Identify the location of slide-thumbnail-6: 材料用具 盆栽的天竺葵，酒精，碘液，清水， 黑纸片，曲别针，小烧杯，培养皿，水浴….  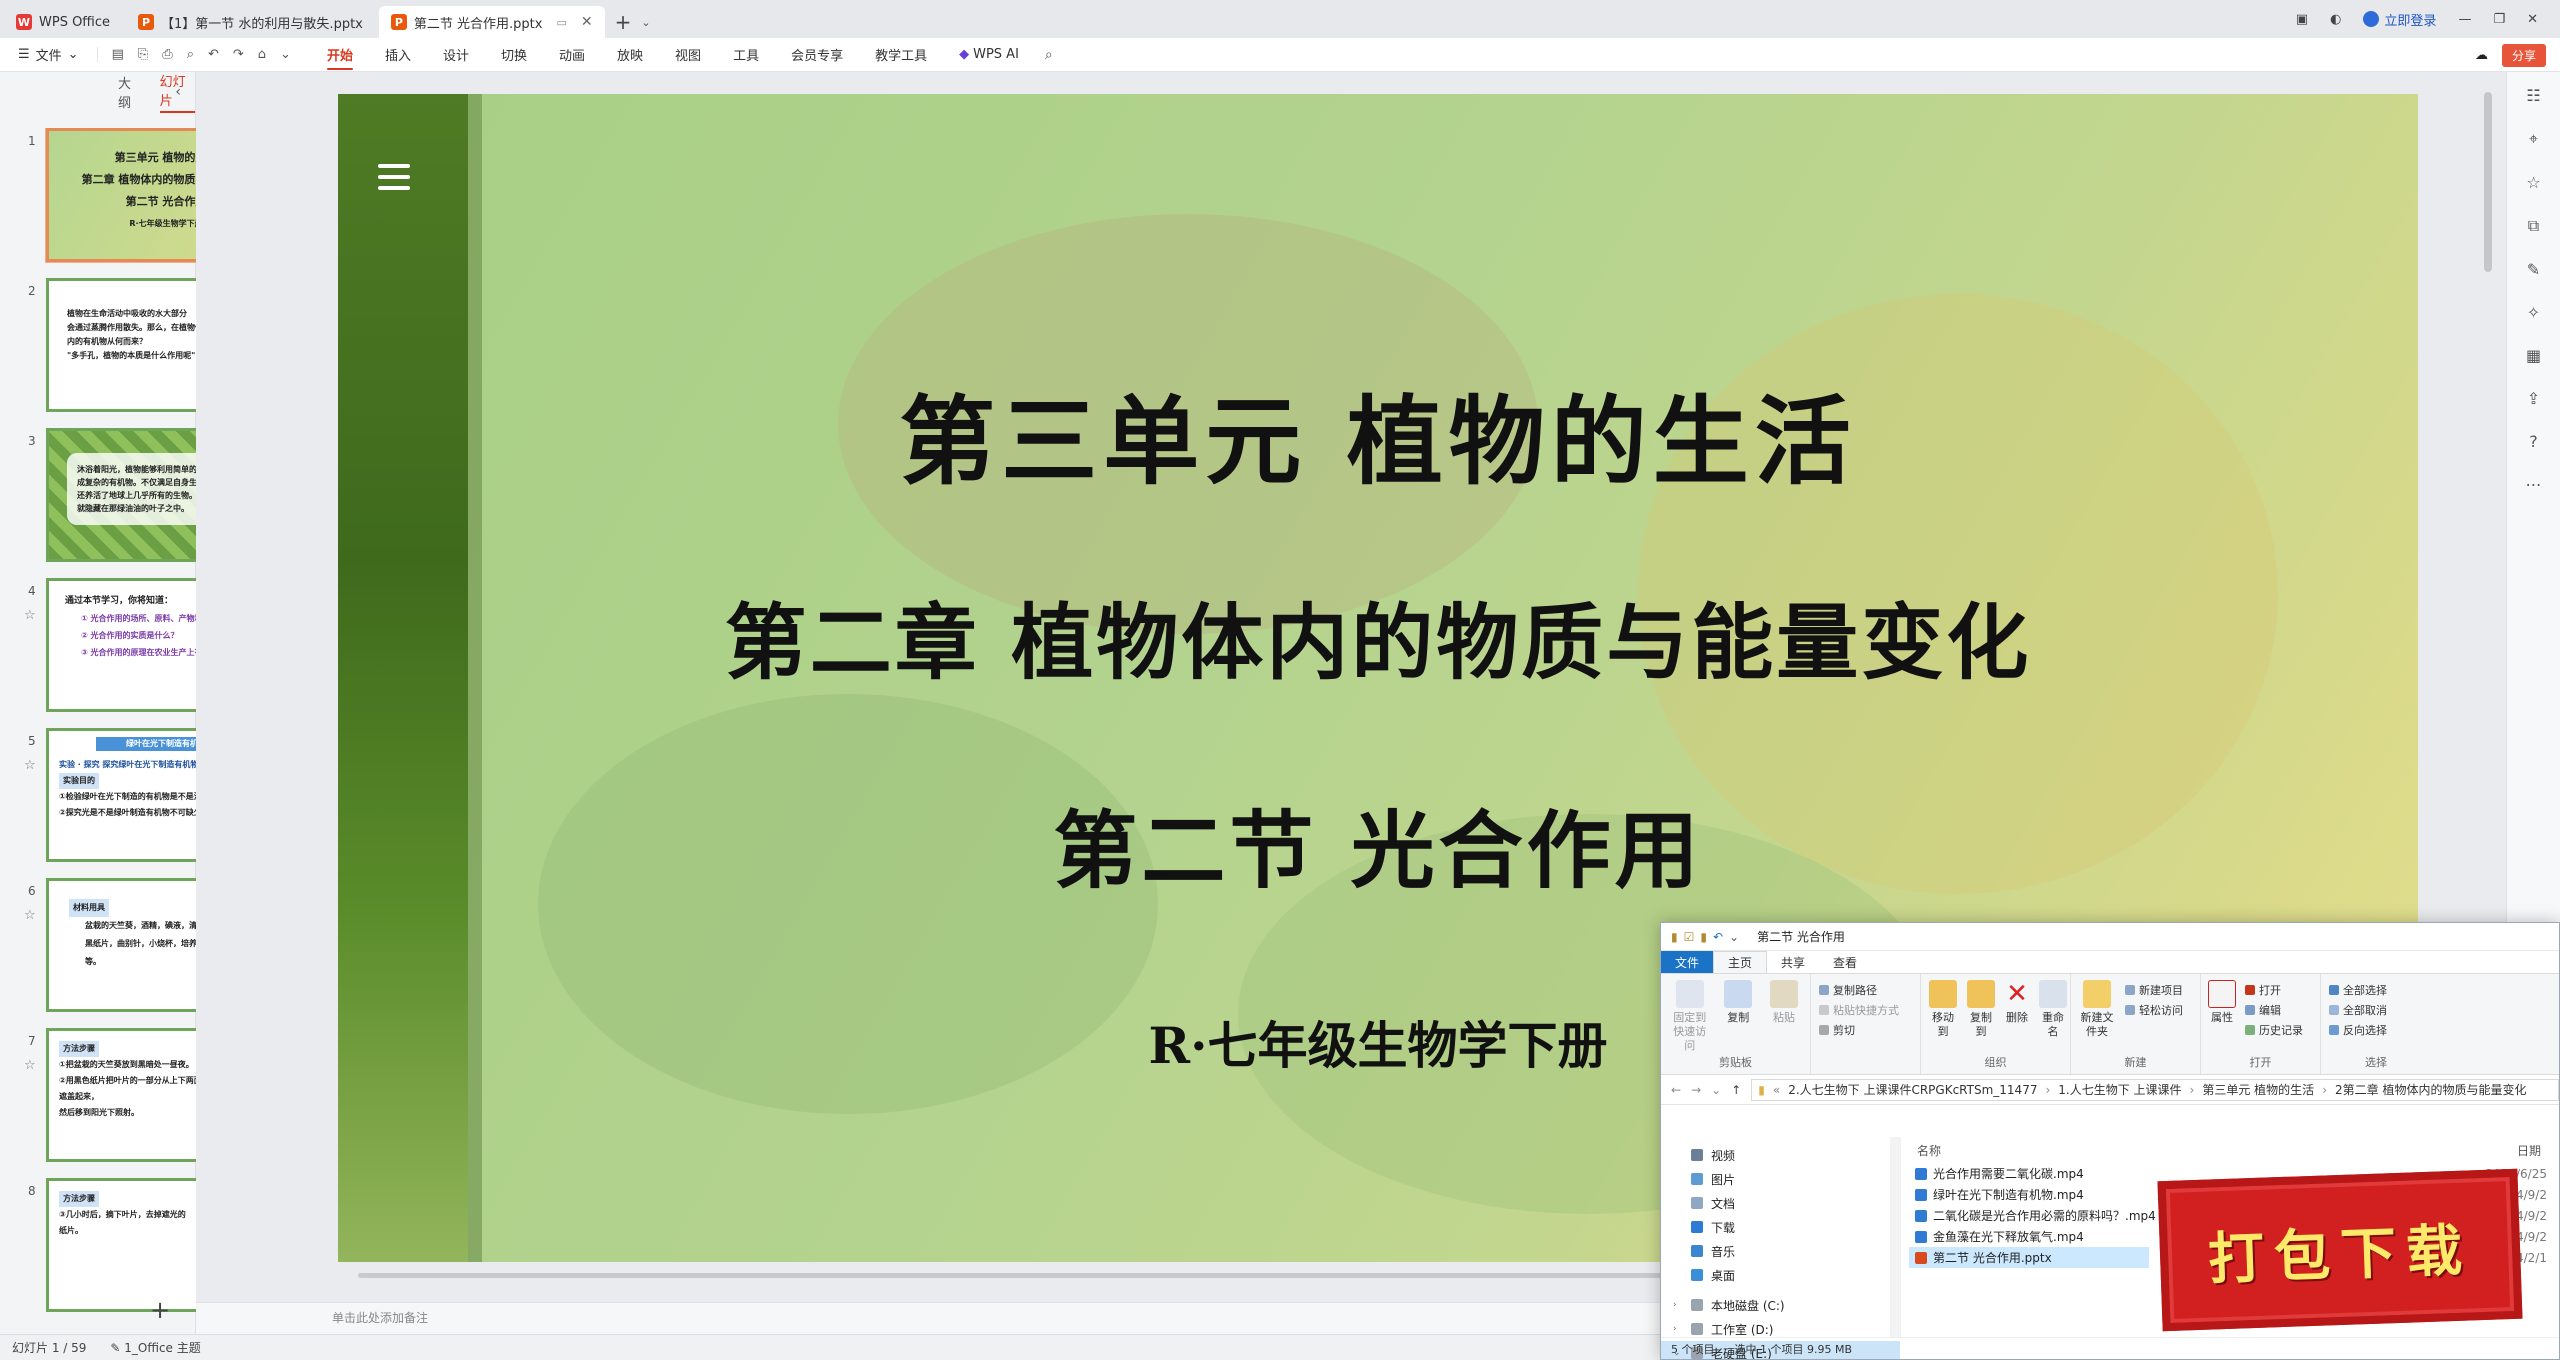
(121, 945).